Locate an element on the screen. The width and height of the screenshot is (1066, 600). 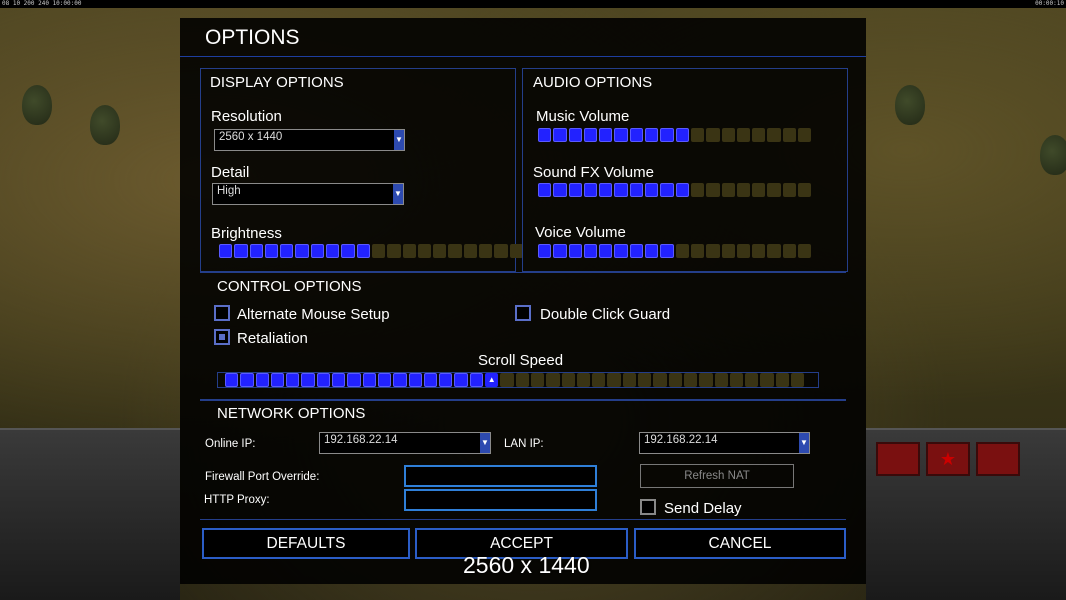
command-button is located at coordinates (898, 459).